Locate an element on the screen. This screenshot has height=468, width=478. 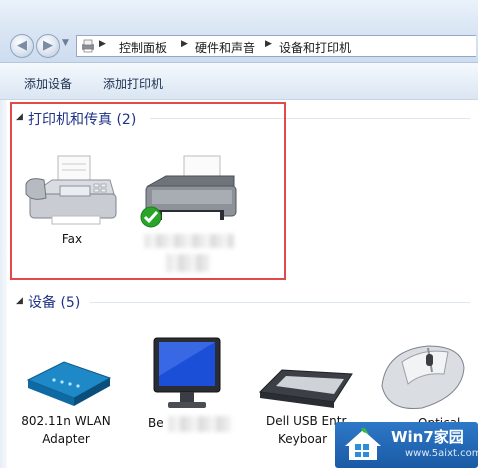
devices-group-header: 设备 (5) is located at coordinates (54, 302).